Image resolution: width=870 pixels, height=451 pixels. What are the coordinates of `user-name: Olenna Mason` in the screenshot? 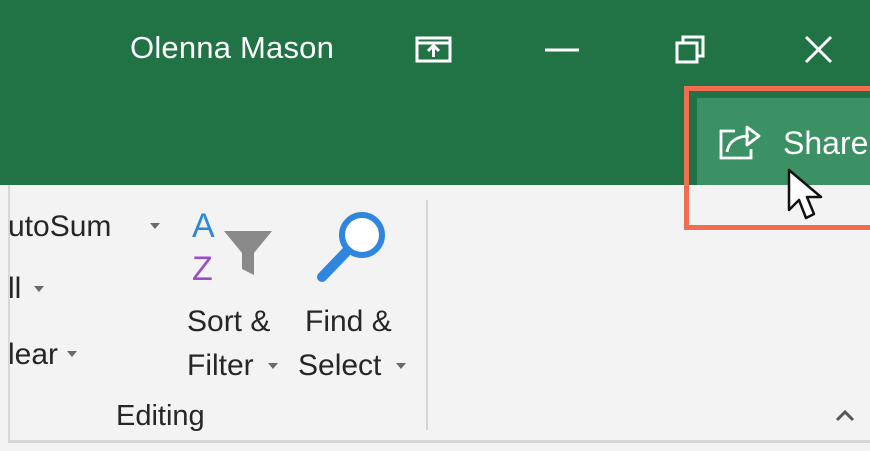 It's located at (232, 48).